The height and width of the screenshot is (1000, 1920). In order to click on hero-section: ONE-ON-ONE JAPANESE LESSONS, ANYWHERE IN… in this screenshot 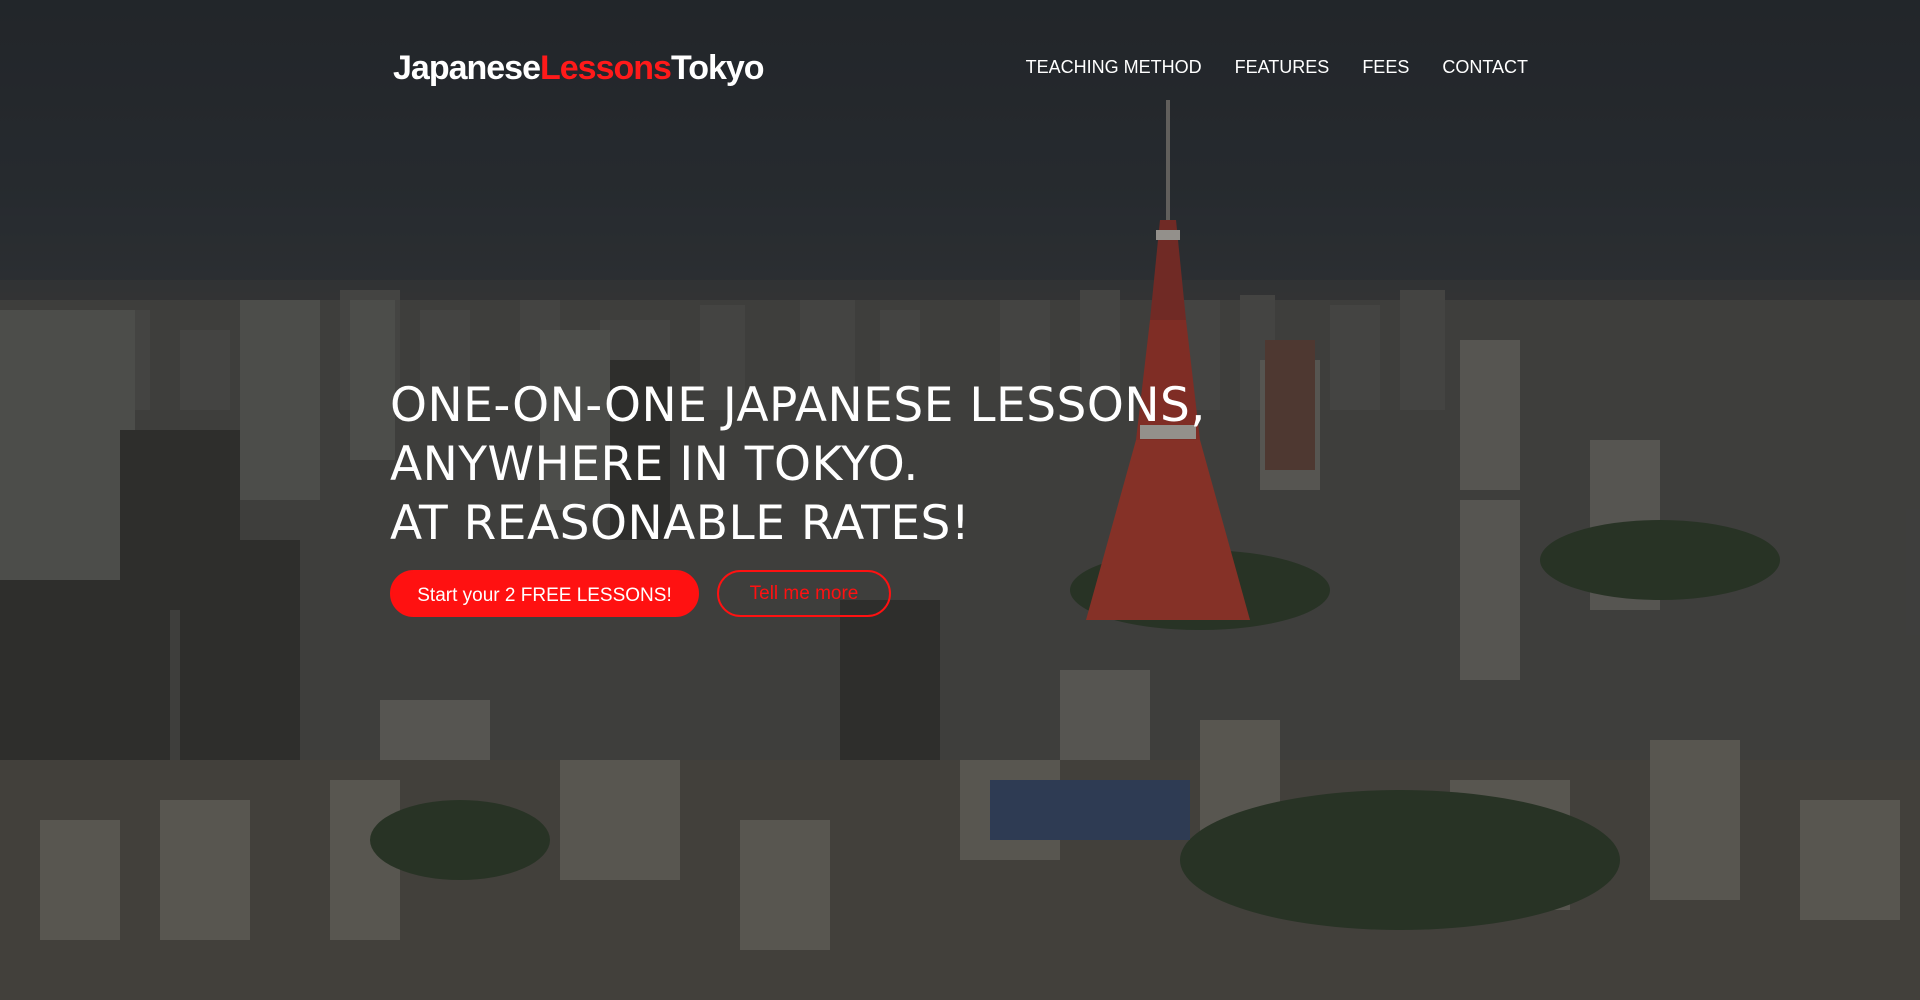, I will do `click(840, 496)`.